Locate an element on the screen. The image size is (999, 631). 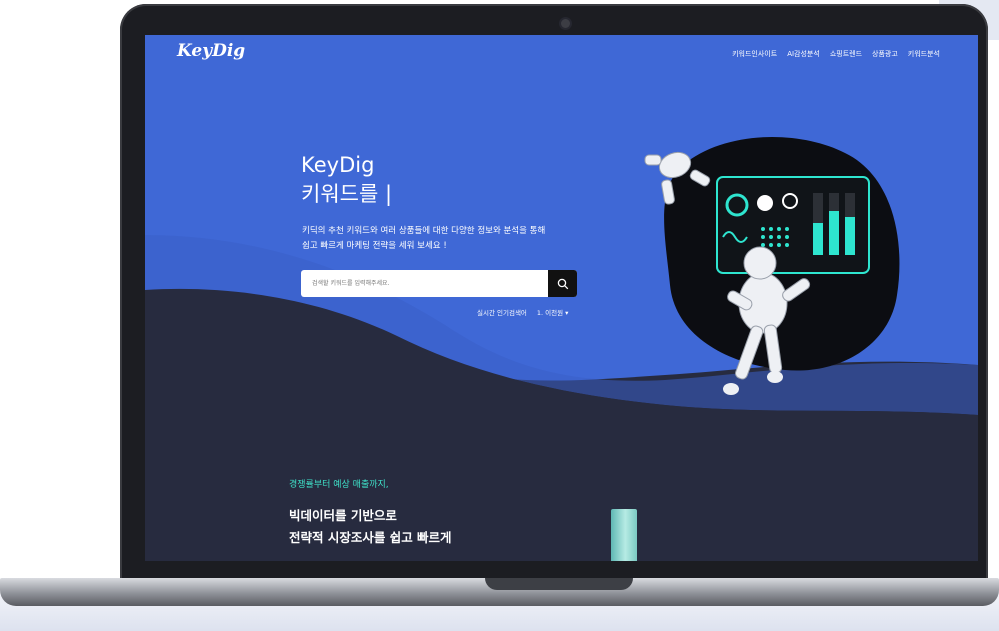
nav-ai-sentiment: AI감성분석 is located at coordinates (803, 54).